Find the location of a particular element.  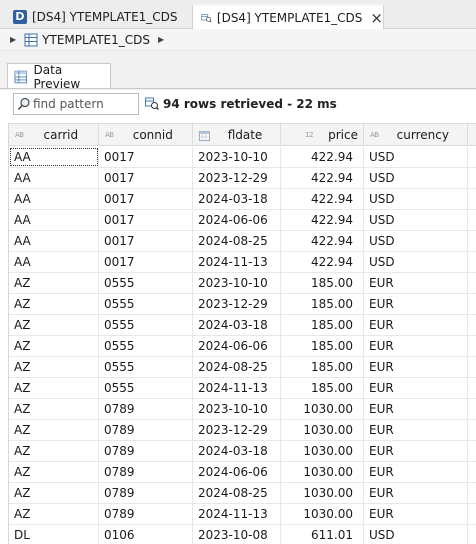

table-row: AZ 0555 2023-12-29 185.00 EUR is located at coordinates (242, 304).